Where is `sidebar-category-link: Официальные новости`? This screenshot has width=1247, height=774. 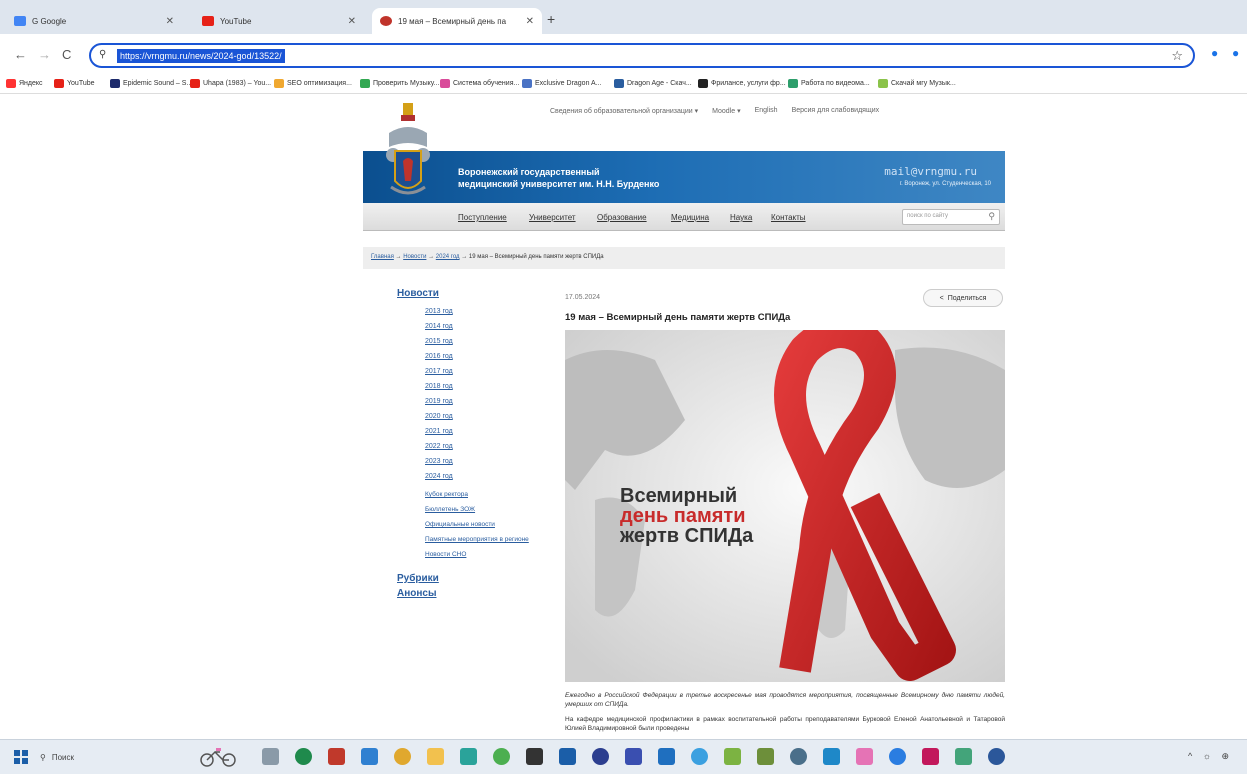 sidebar-category-link: Официальные новости is located at coordinates (480, 524).